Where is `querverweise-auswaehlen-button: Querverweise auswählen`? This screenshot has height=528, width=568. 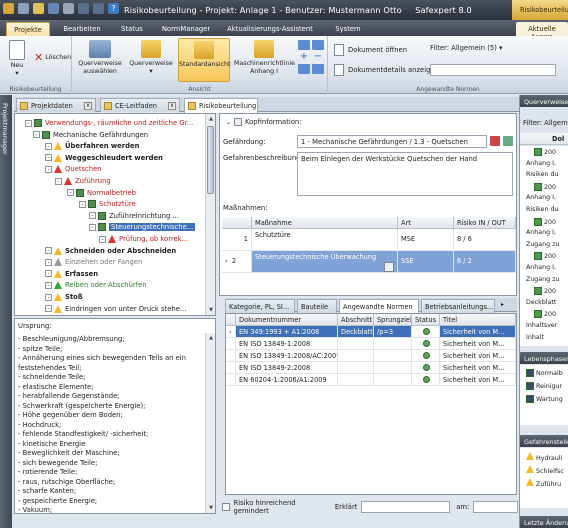 querverweise-auswaehlen-button: Querverweise auswählen is located at coordinates (100, 58).